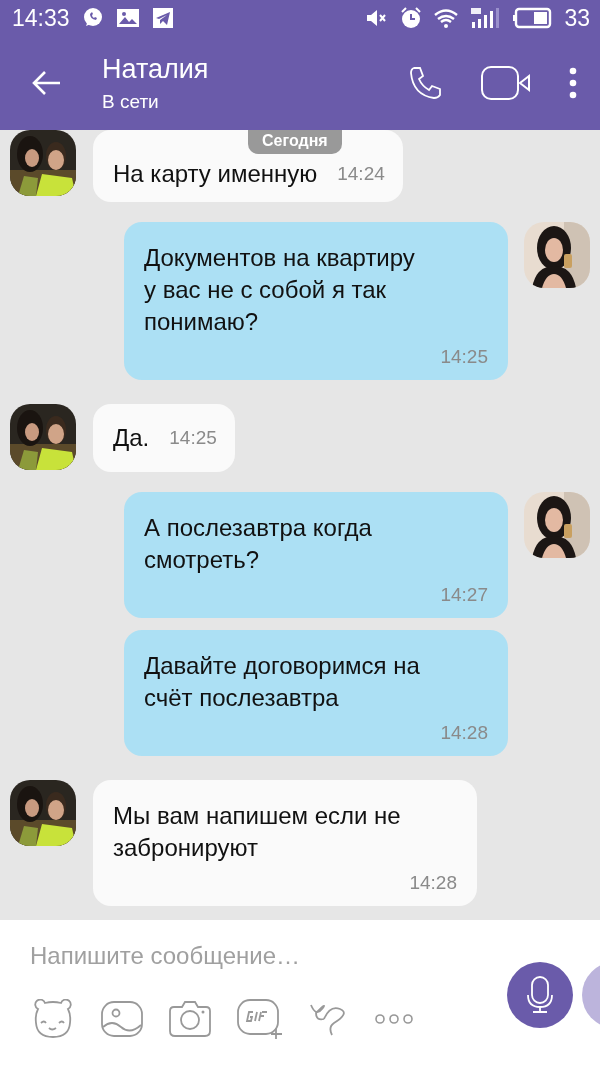 The height and width of the screenshot is (1065, 600). Describe the element at coordinates (540, 995) in the screenshot. I see `microphone-icon` at that location.